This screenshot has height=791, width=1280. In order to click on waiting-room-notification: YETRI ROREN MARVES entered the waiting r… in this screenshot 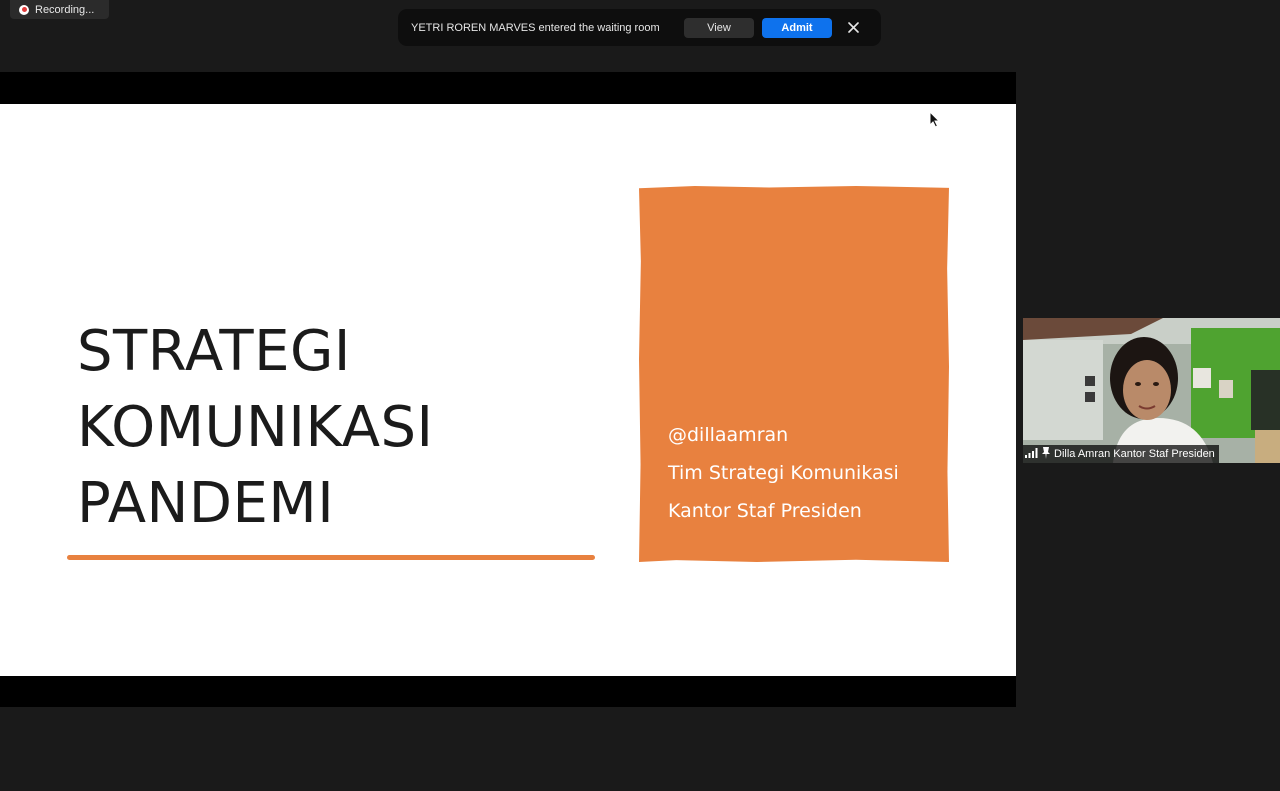, I will do `click(639, 27)`.